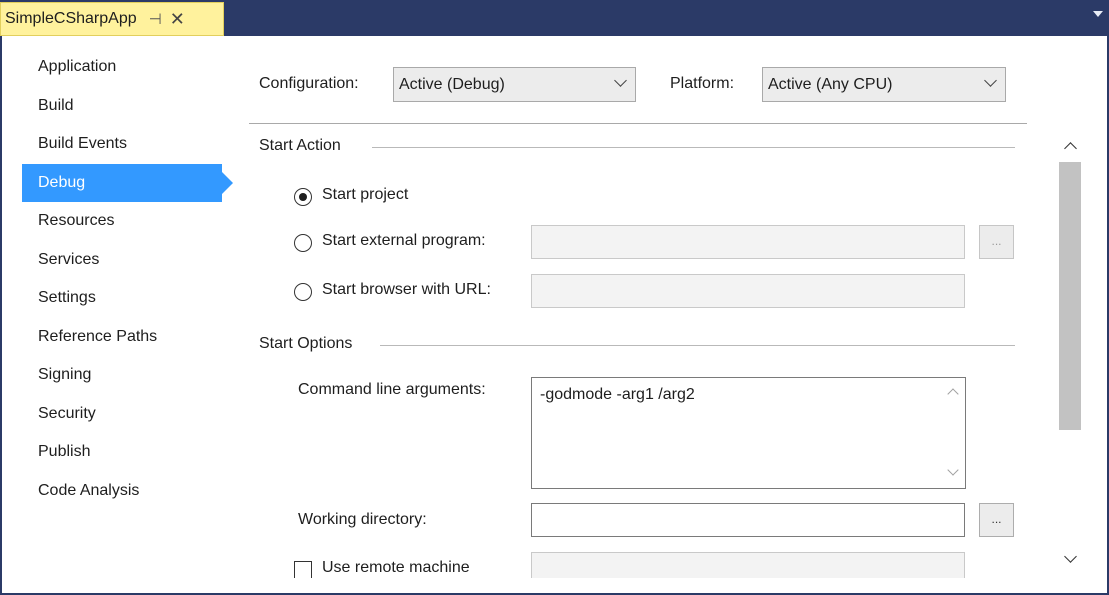  Describe the element at coordinates (128, 337) in the screenshot. I see `sidebar-item-reference-paths: Reference Paths` at that location.